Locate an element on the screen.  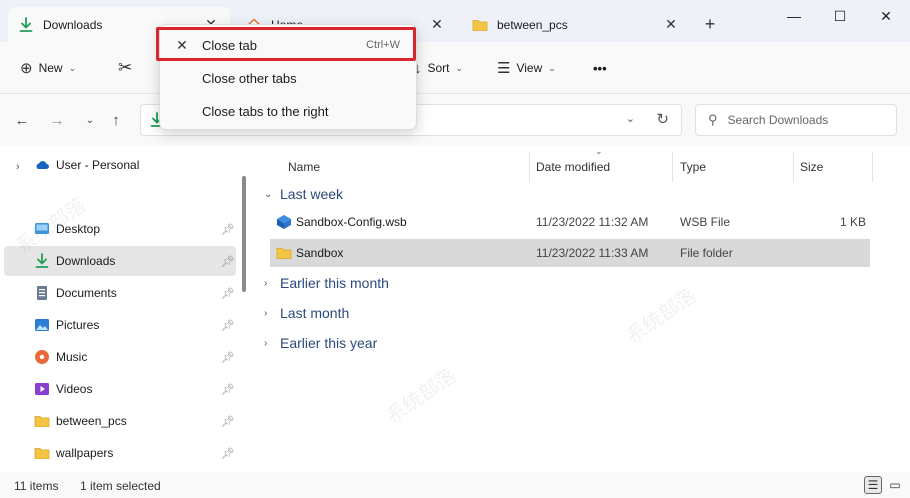
desktop-icon is located at coordinates (42, 228).